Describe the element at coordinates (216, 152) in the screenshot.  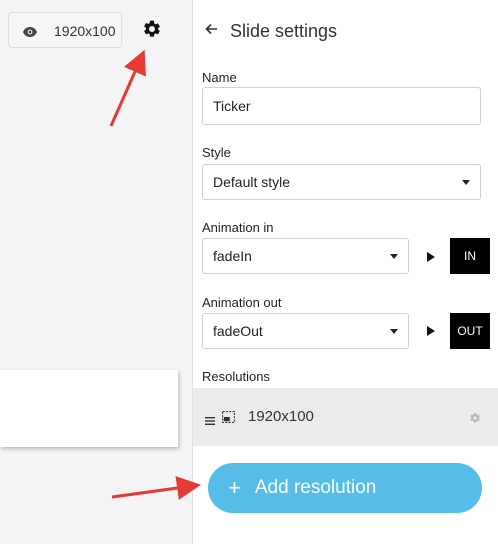
I see `style-label: Style` at that location.